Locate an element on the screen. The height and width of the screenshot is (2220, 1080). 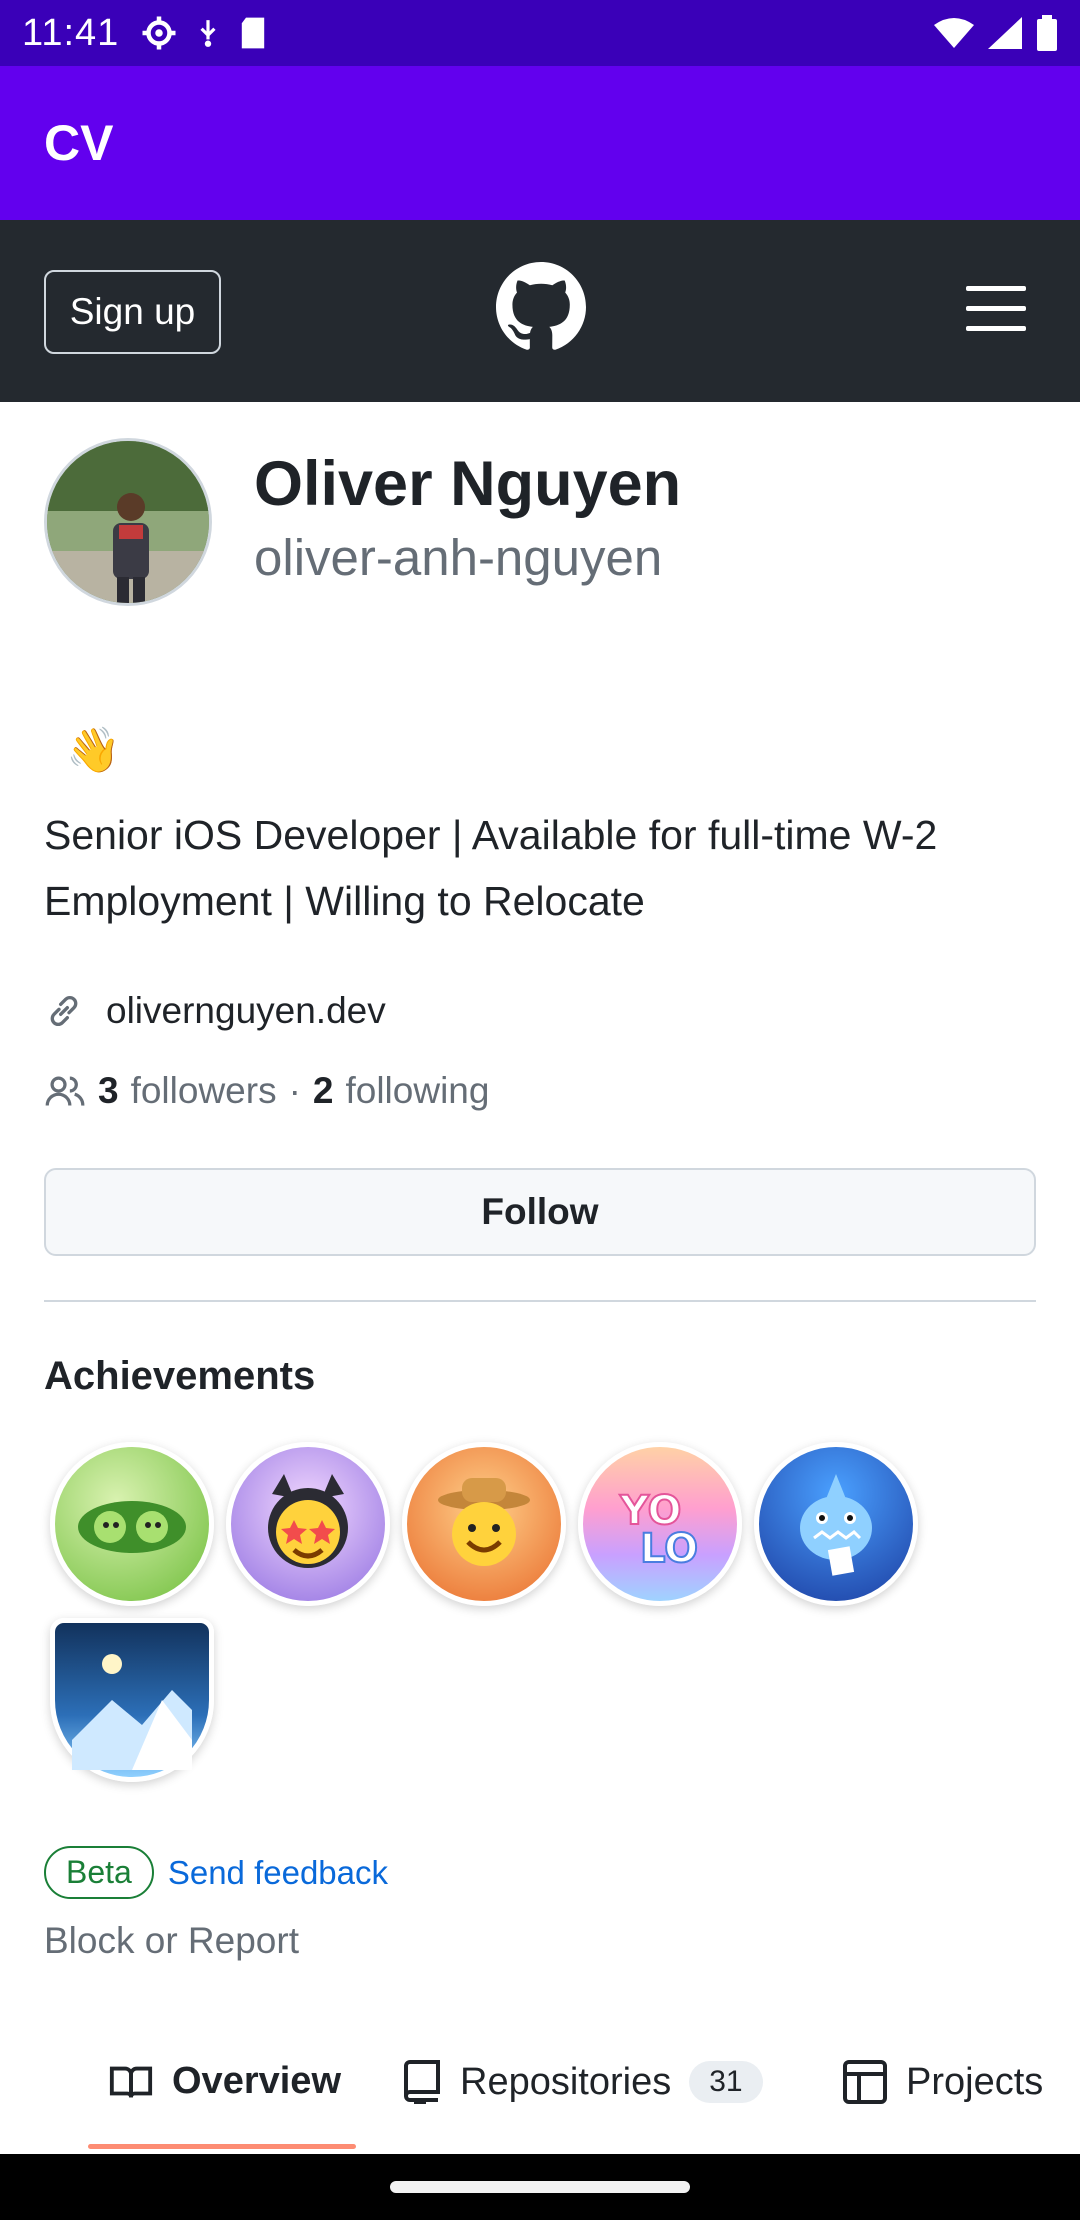
cowboy-badge is located at coordinates (484, 1524).